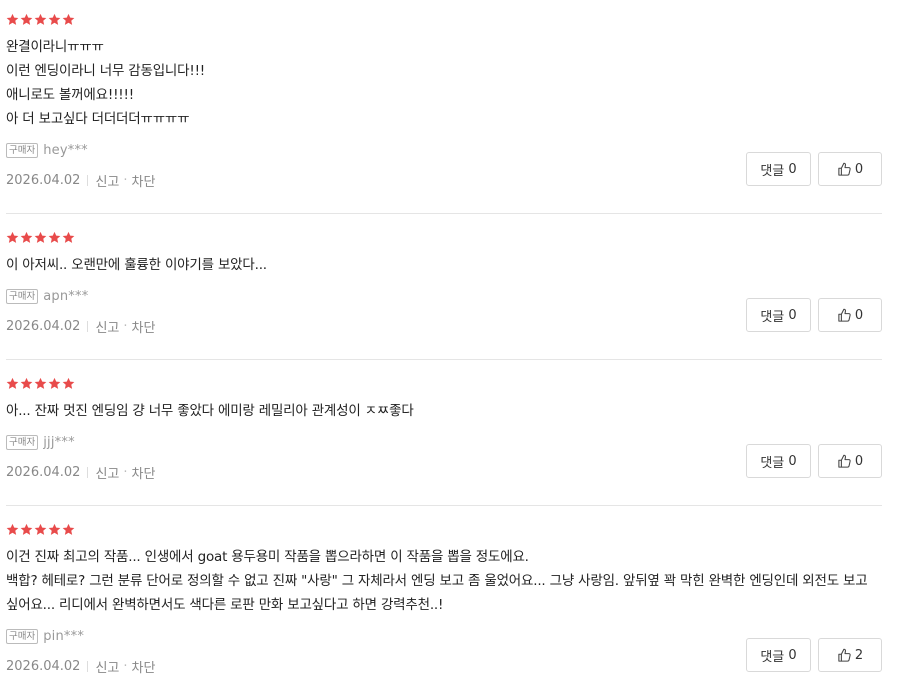 The image size is (903, 688). Describe the element at coordinates (814, 655) in the screenshot. I see `review-actions: 댓글 0 2` at that location.